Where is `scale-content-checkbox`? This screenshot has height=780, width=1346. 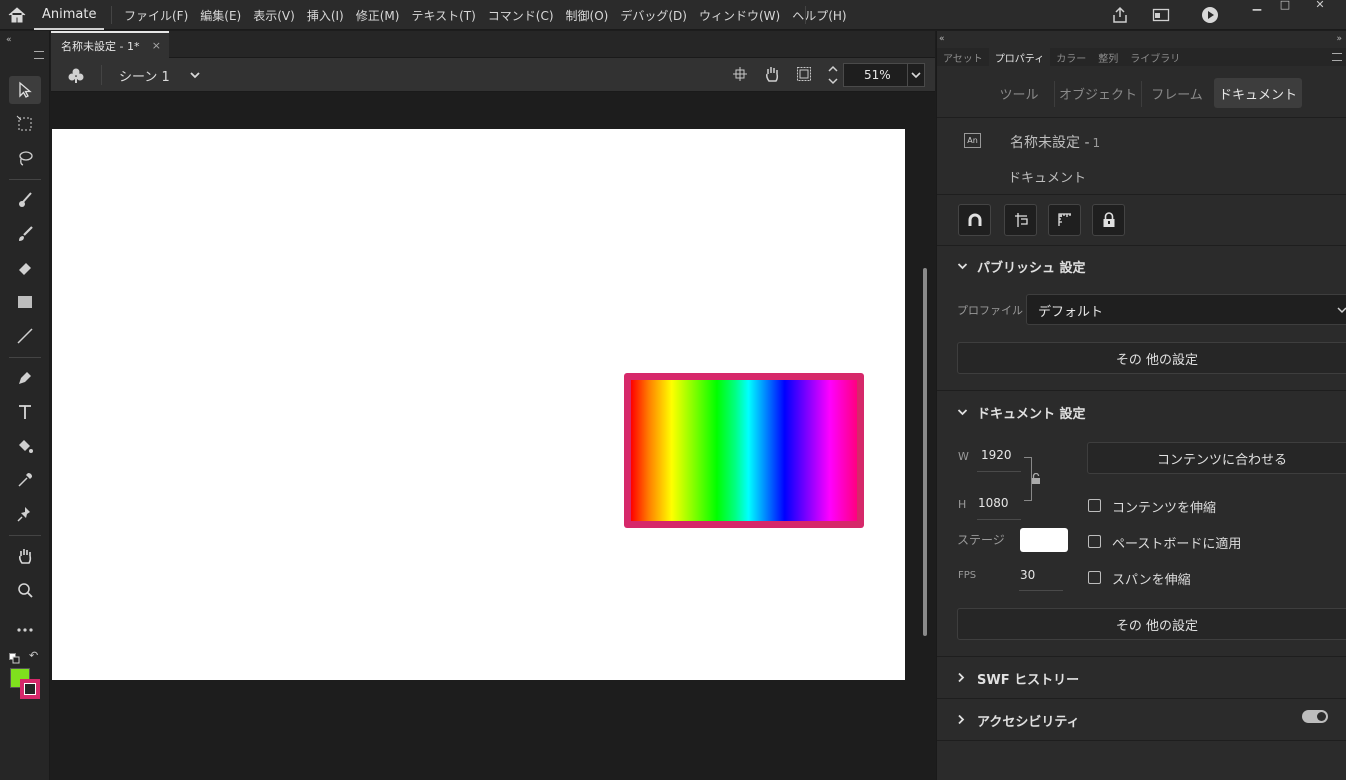 scale-content-checkbox is located at coordinates (1094, 505).